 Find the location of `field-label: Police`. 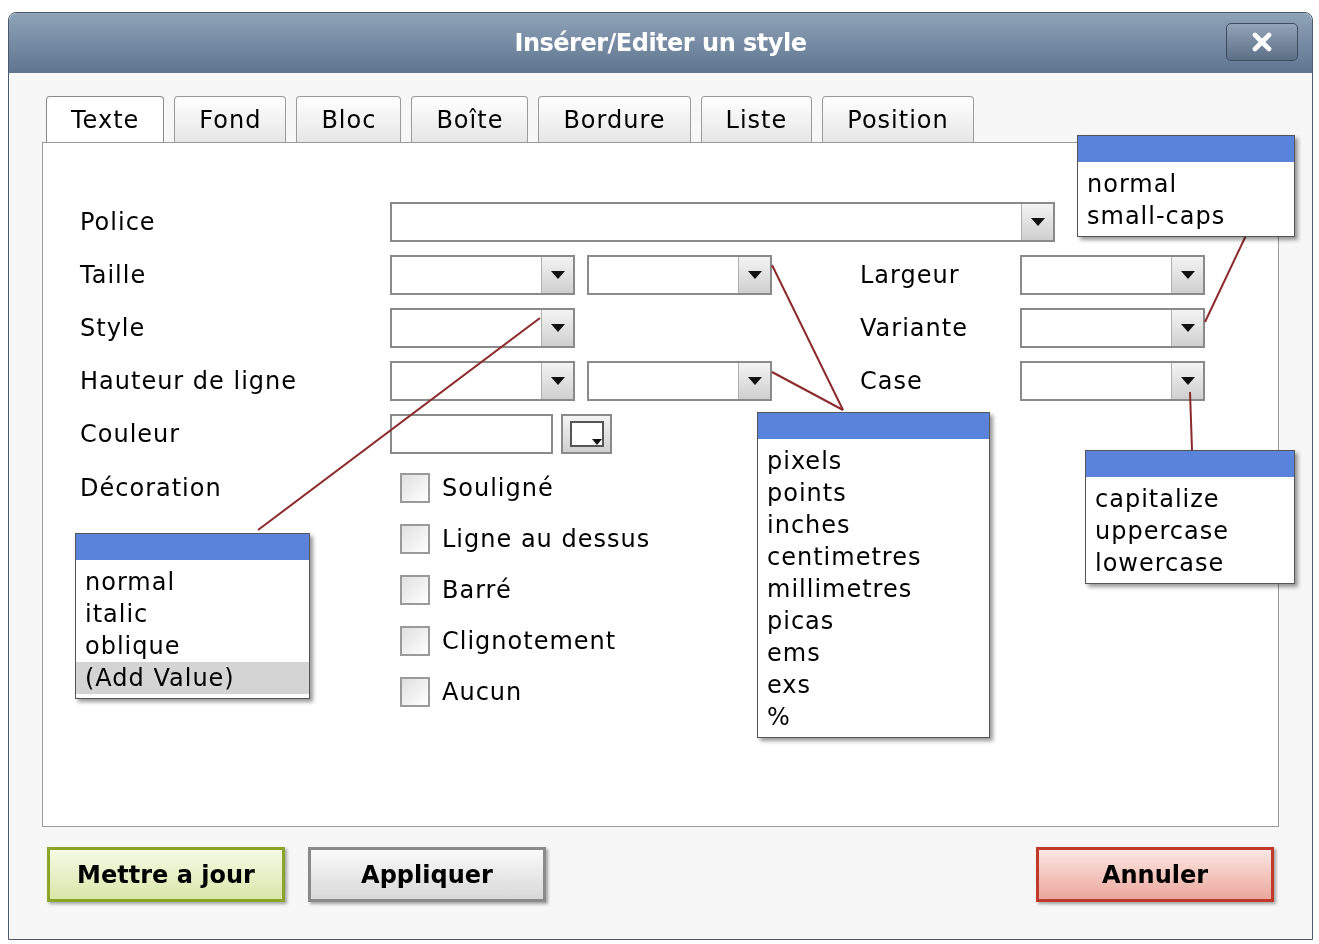

field-label: Police is located at coordinates (118, 222).